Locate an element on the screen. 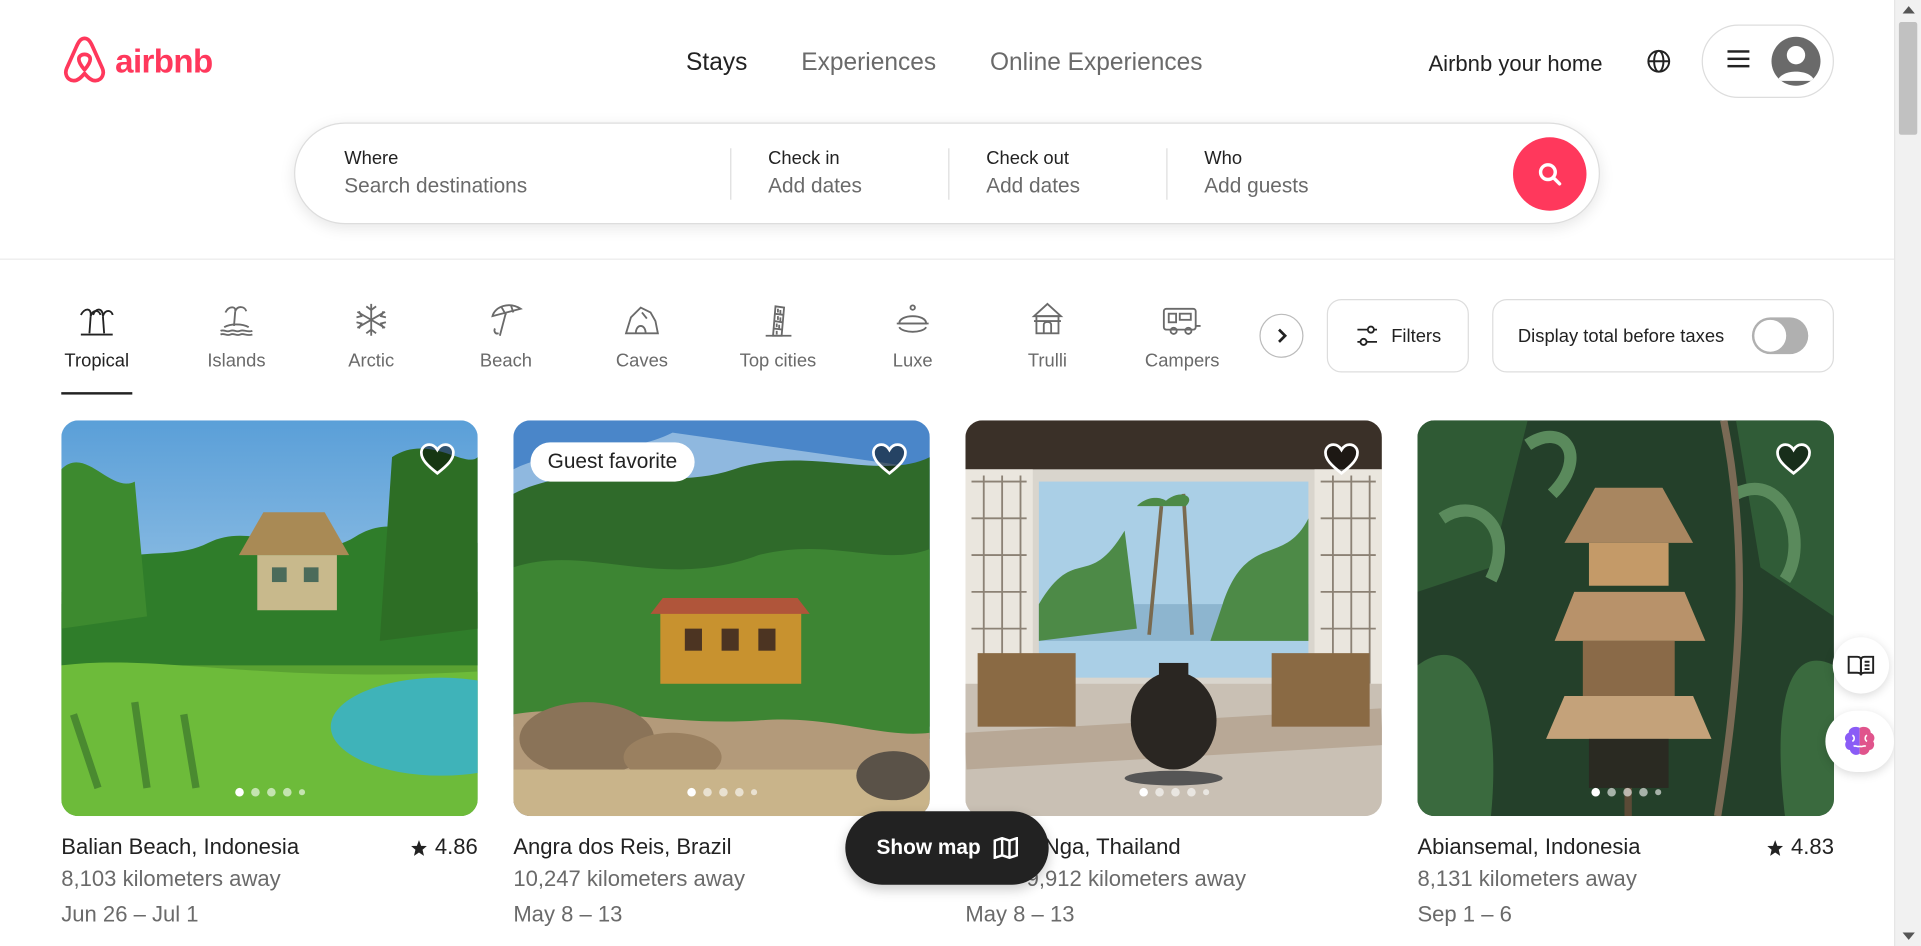 The image size is (1921, 946). trulli-icon is located at coordinates (1047, 320).